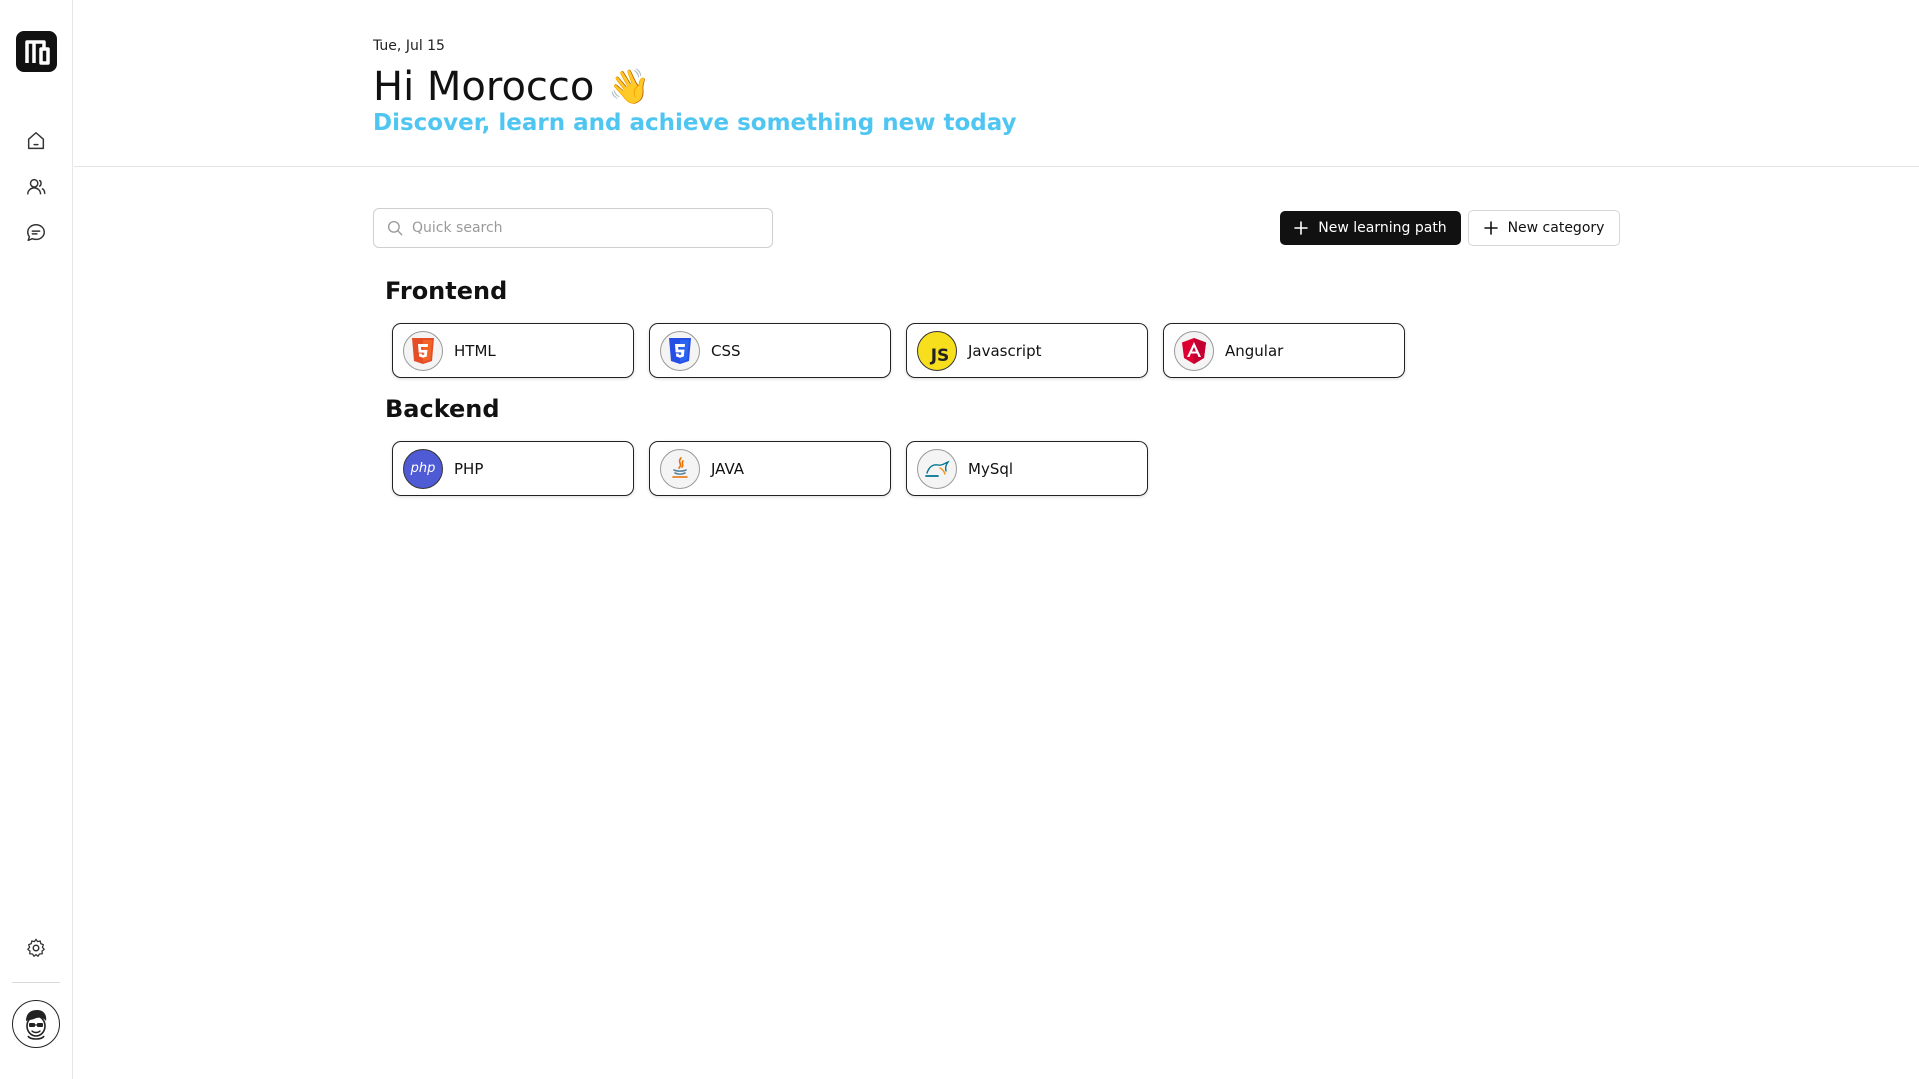 The height and width of the screenshot is (1079, 1919). Describe the element at coordinates (770, 350) in the screenshot. I see `path-card-css: CSS` at that location.